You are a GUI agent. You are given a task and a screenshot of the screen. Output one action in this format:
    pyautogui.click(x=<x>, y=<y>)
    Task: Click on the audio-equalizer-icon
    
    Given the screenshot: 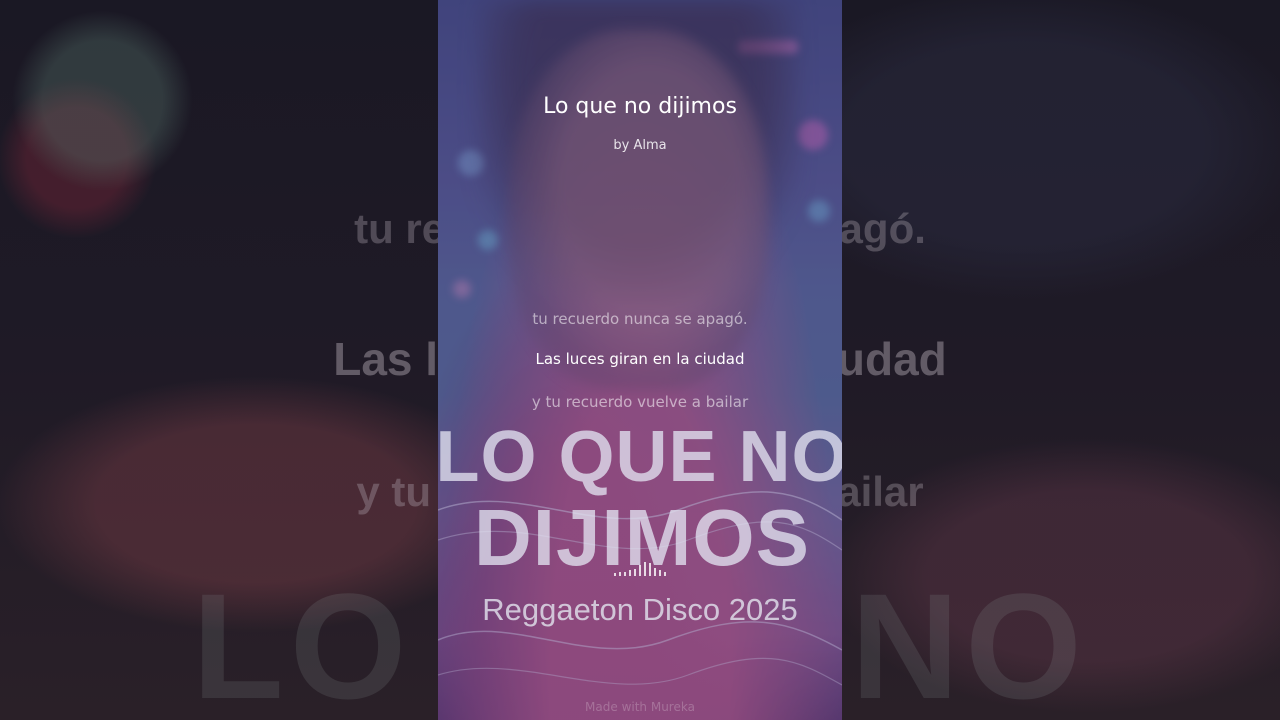 What is the action you would take?
    pyautogui.click(x=644, y=569)
    